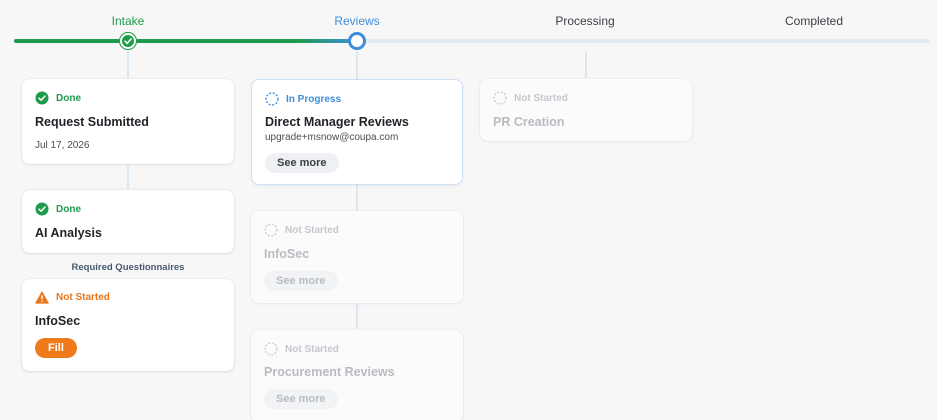 Image resolution: width=937 pixels, height=420 pixels. Describe the element at coordinates (332, 137) in the screenshot. I see `reviewer-email: upgrade+msnow@coupa.com` at that location.